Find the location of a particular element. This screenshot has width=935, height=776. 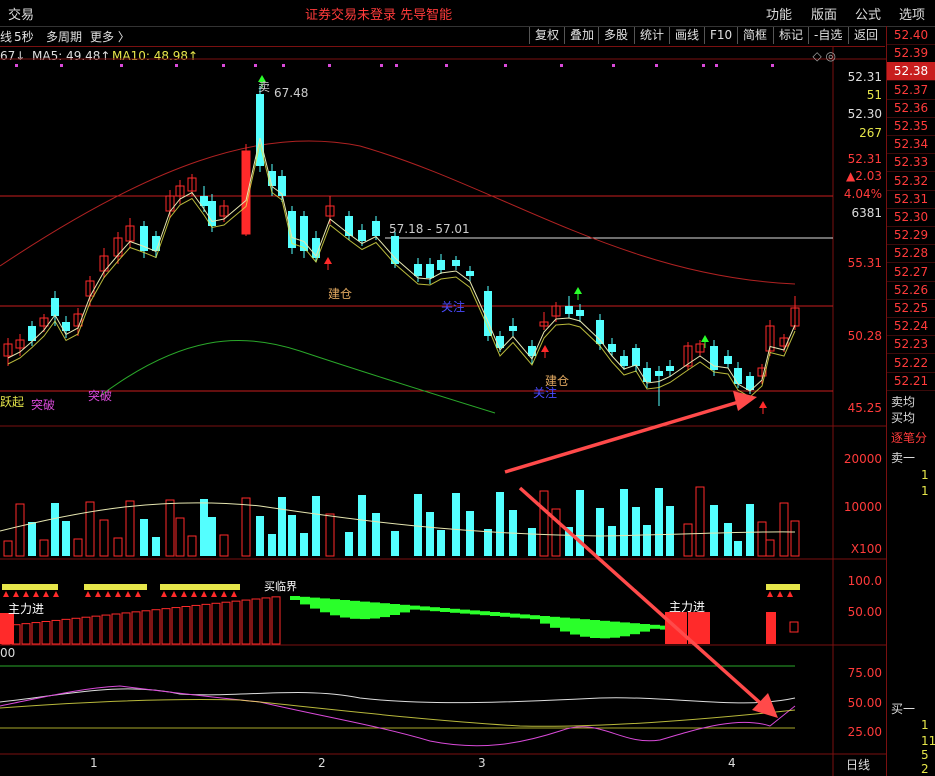

menu-function: 功能 is located at coordinates (779, 13).